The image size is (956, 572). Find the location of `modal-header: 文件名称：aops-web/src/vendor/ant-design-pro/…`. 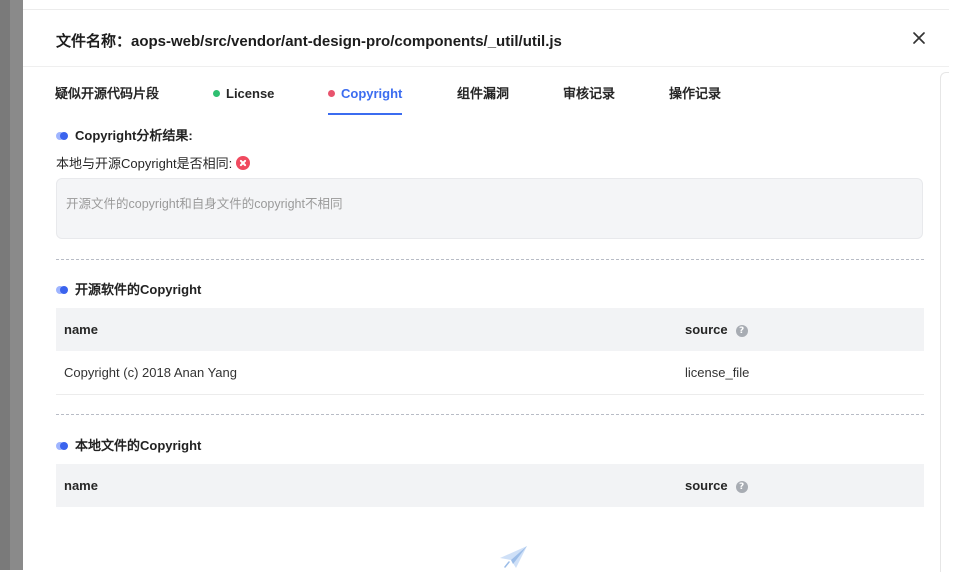

modal-header: 文件名称：aops-web/src/vendor/ant-design-pro/… is located at coordinates (486, 38).